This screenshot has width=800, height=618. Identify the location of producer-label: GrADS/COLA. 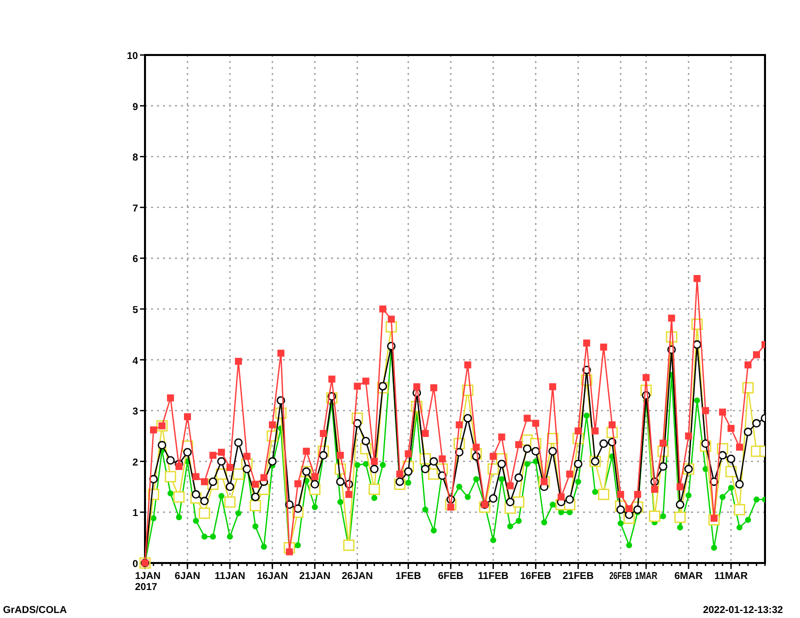
(35, 610).